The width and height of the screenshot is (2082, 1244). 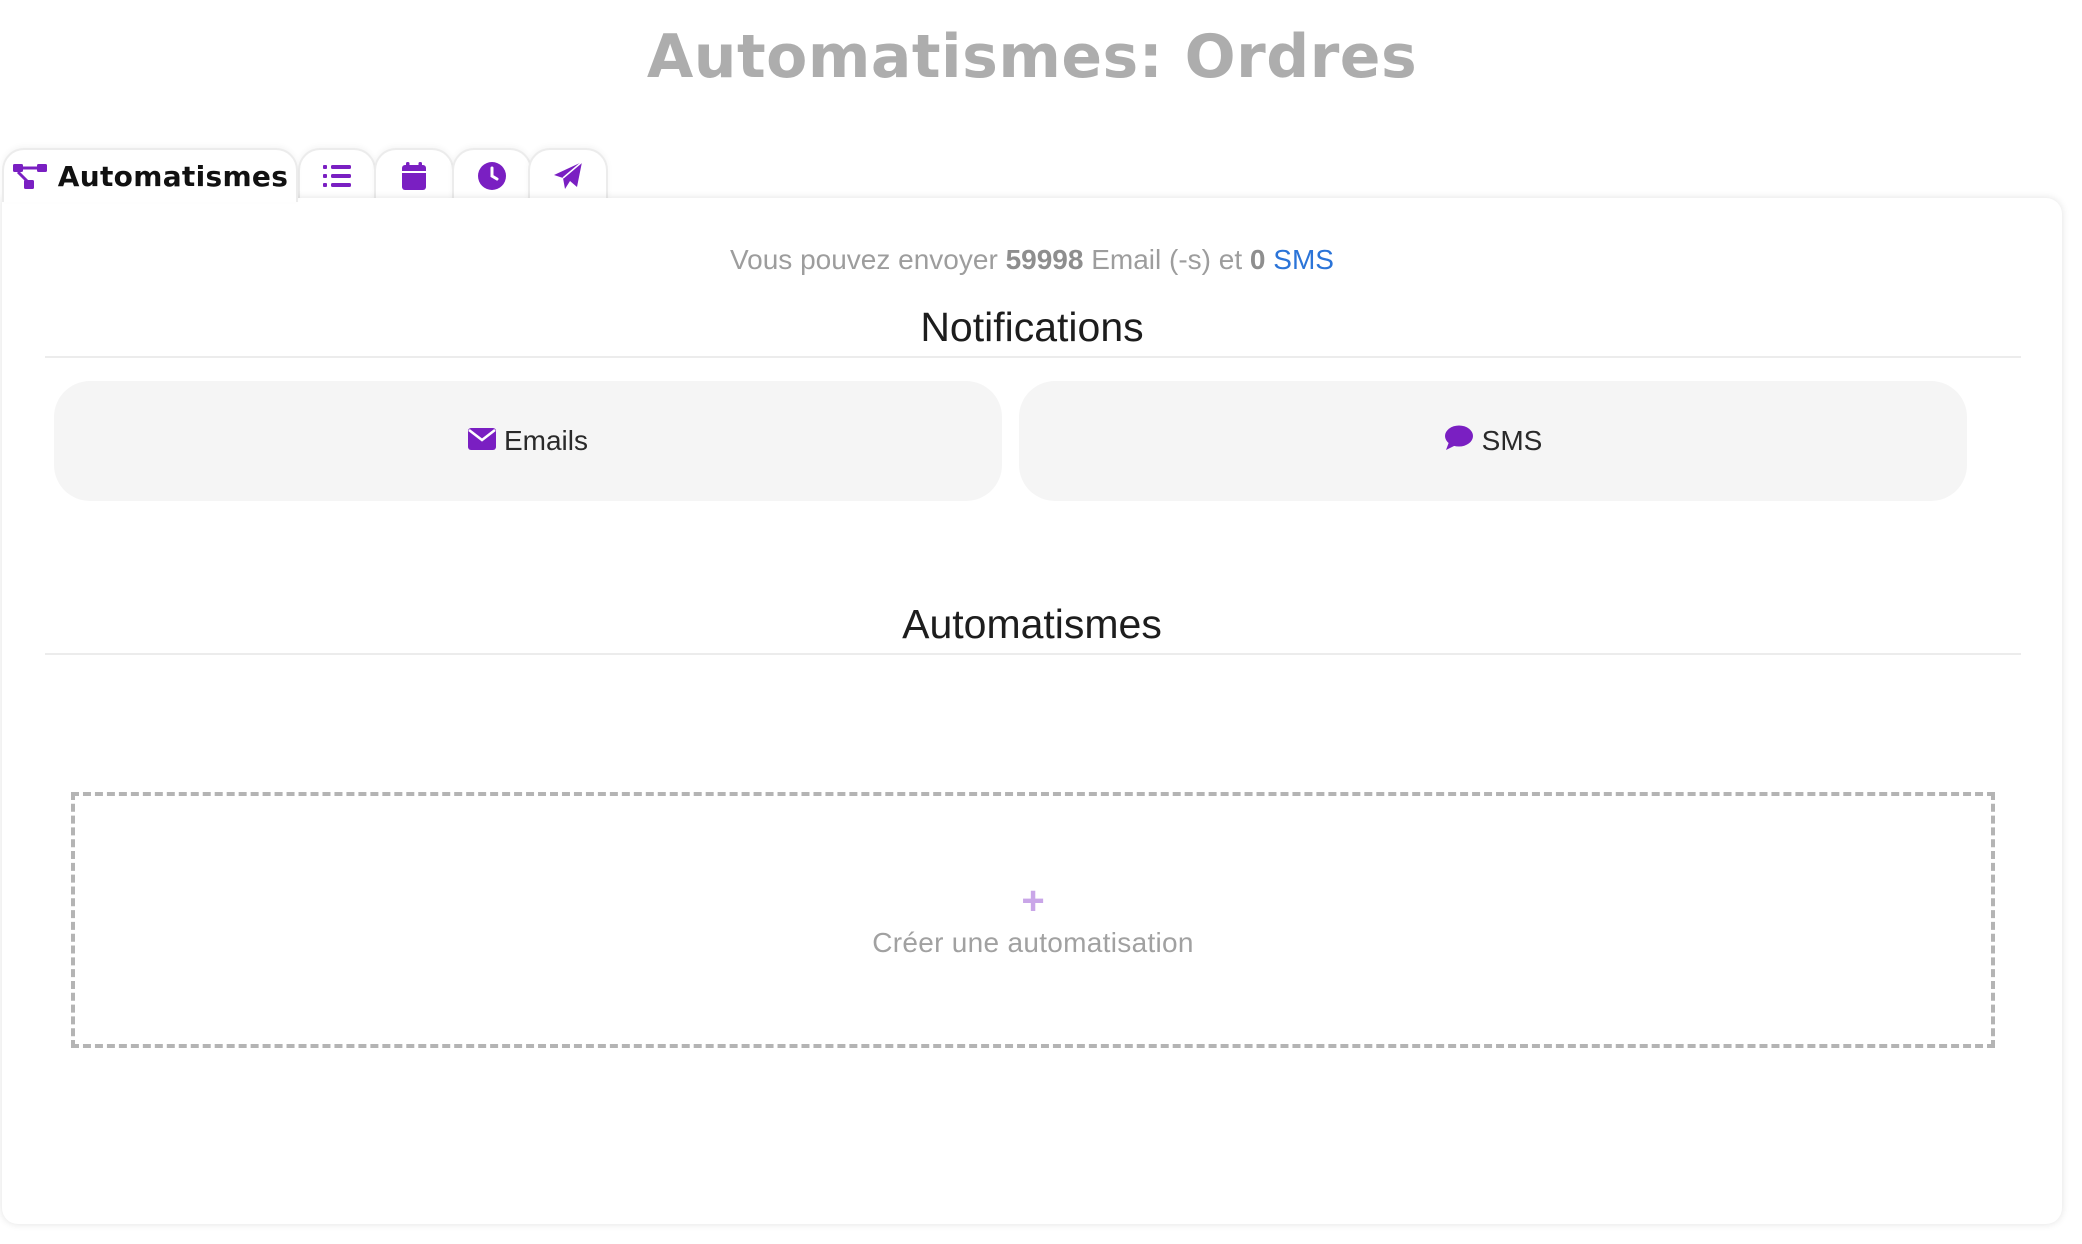 I want to click on tab-automatismes: Automatismes, so click(x=150, y=175).